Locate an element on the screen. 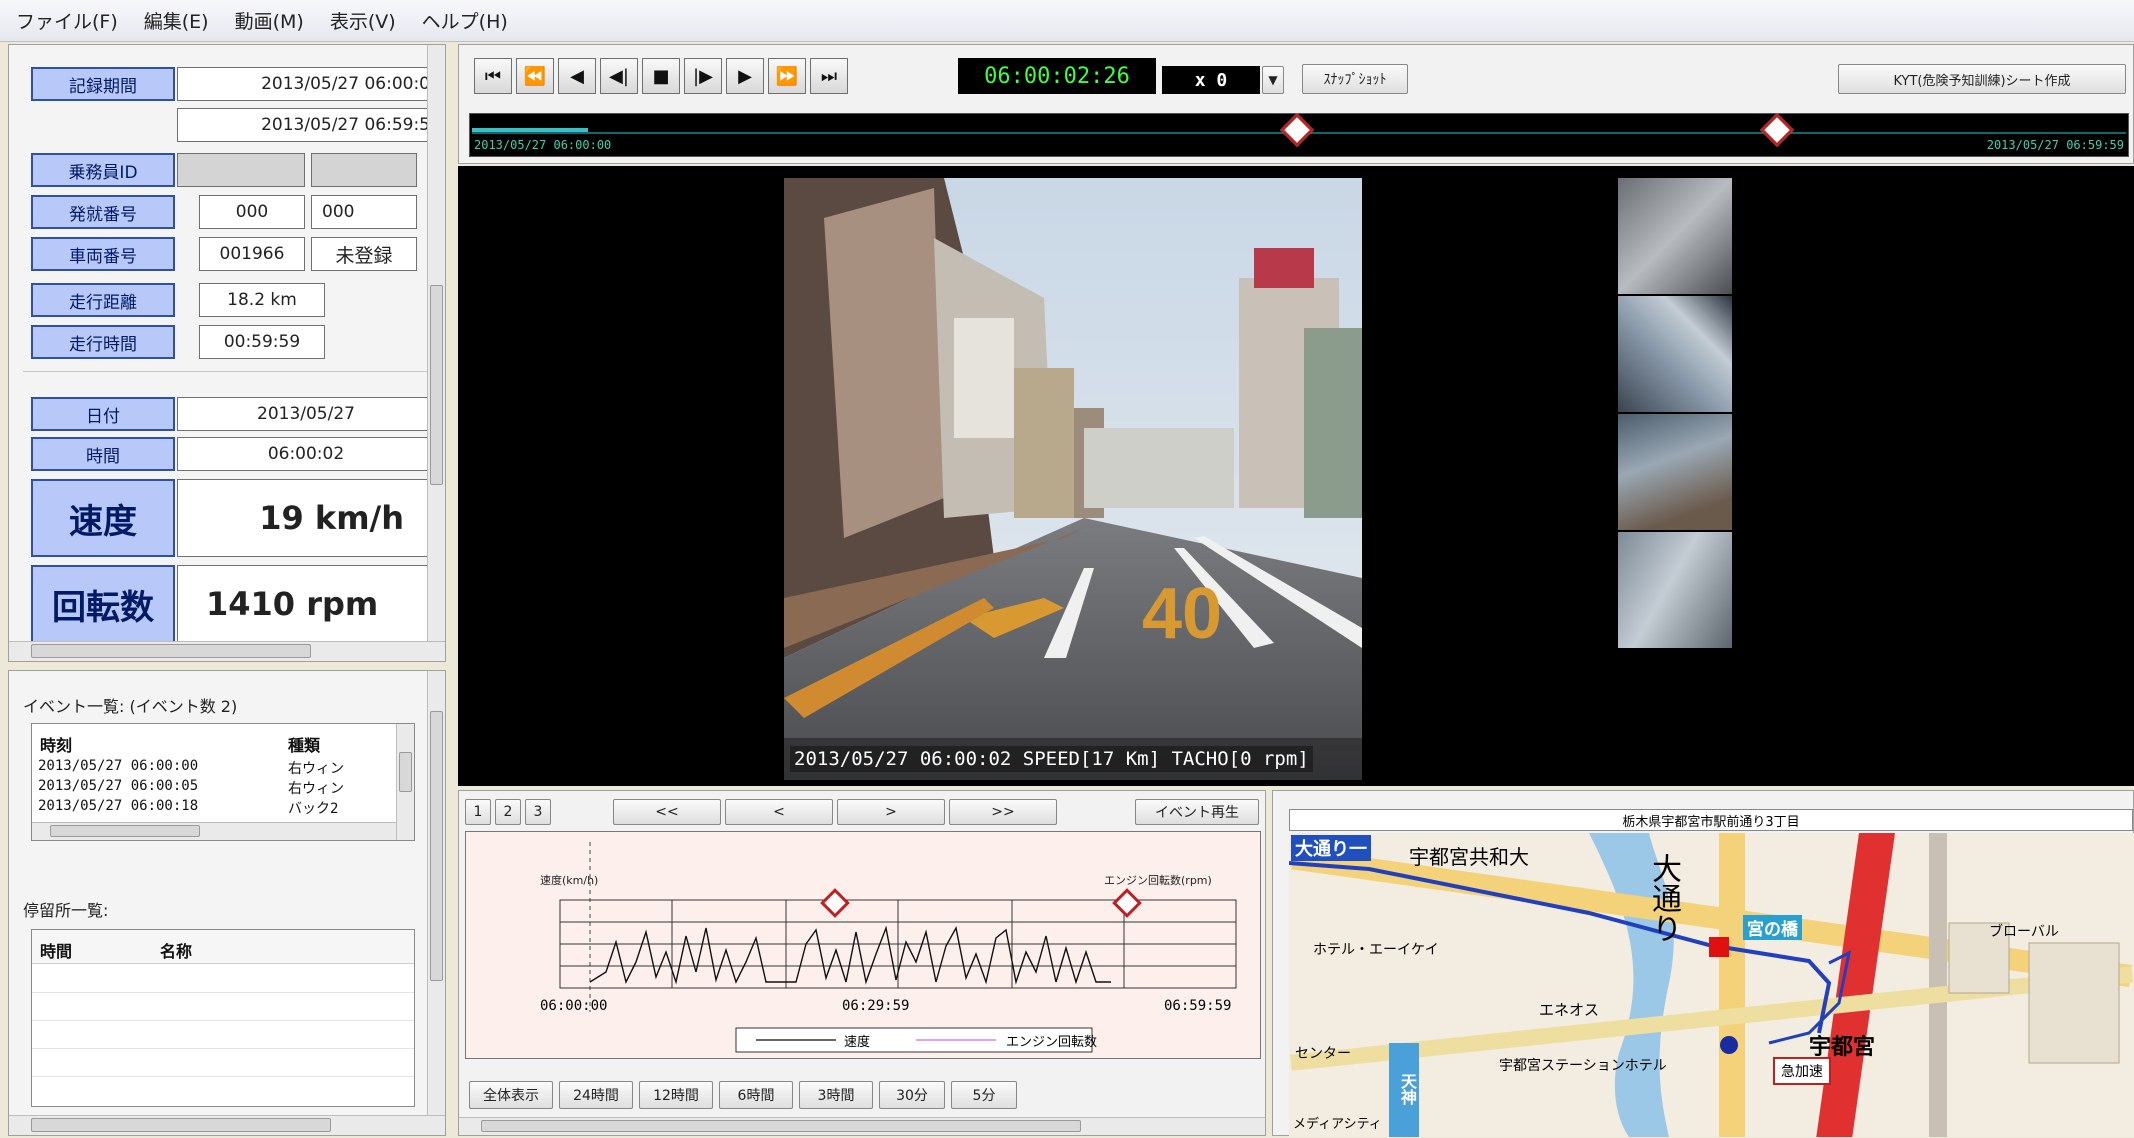 The height and width of the screenshot is (1138, 2134). range-12h-button: 12時間 is located at coordinates (676, 1095).